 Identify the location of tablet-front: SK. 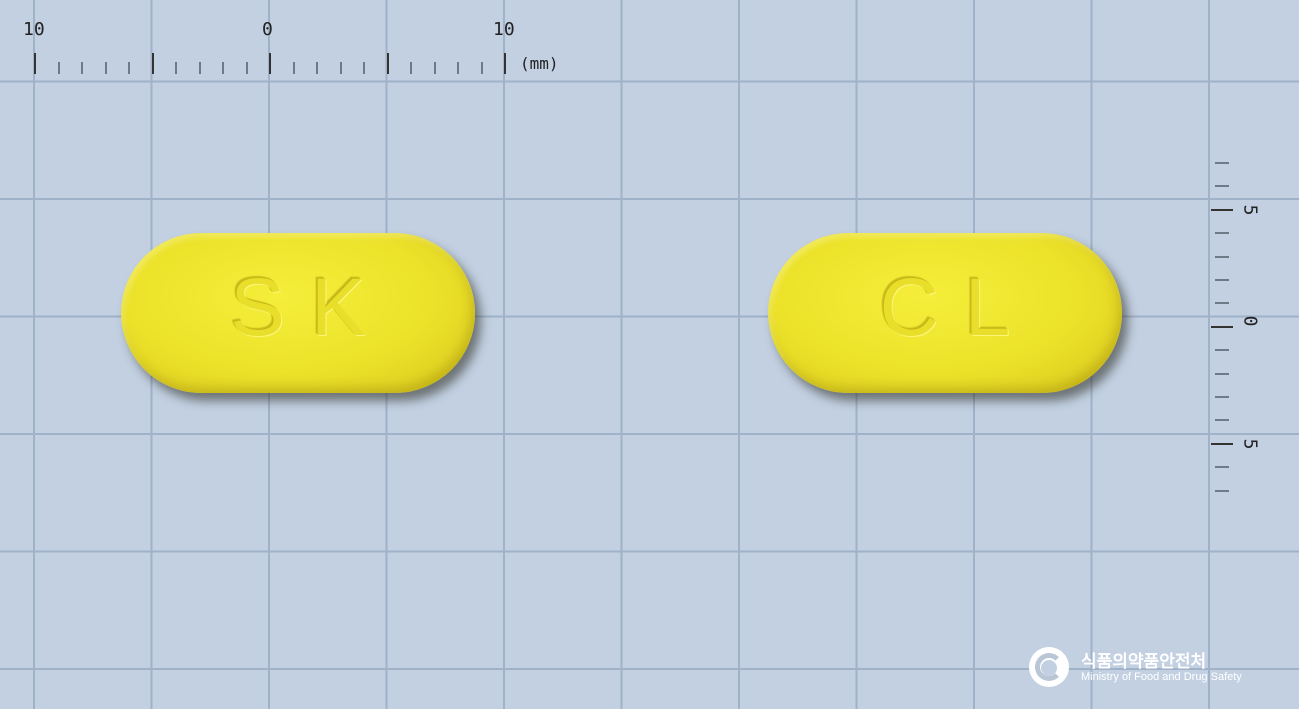
(298, 313).